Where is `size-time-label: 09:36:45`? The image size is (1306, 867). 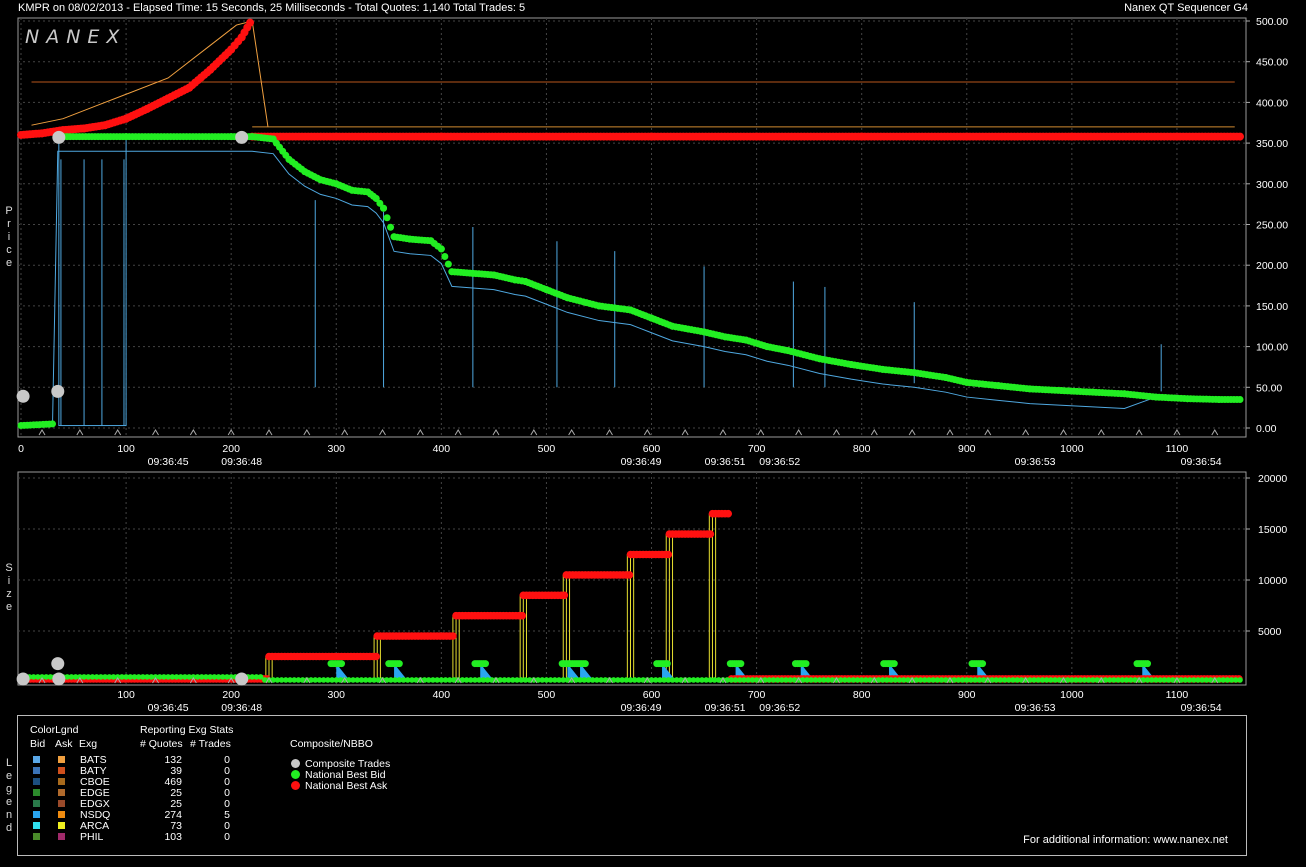 size-time-label: 09:36:45 is located at coordinates (168, 708).